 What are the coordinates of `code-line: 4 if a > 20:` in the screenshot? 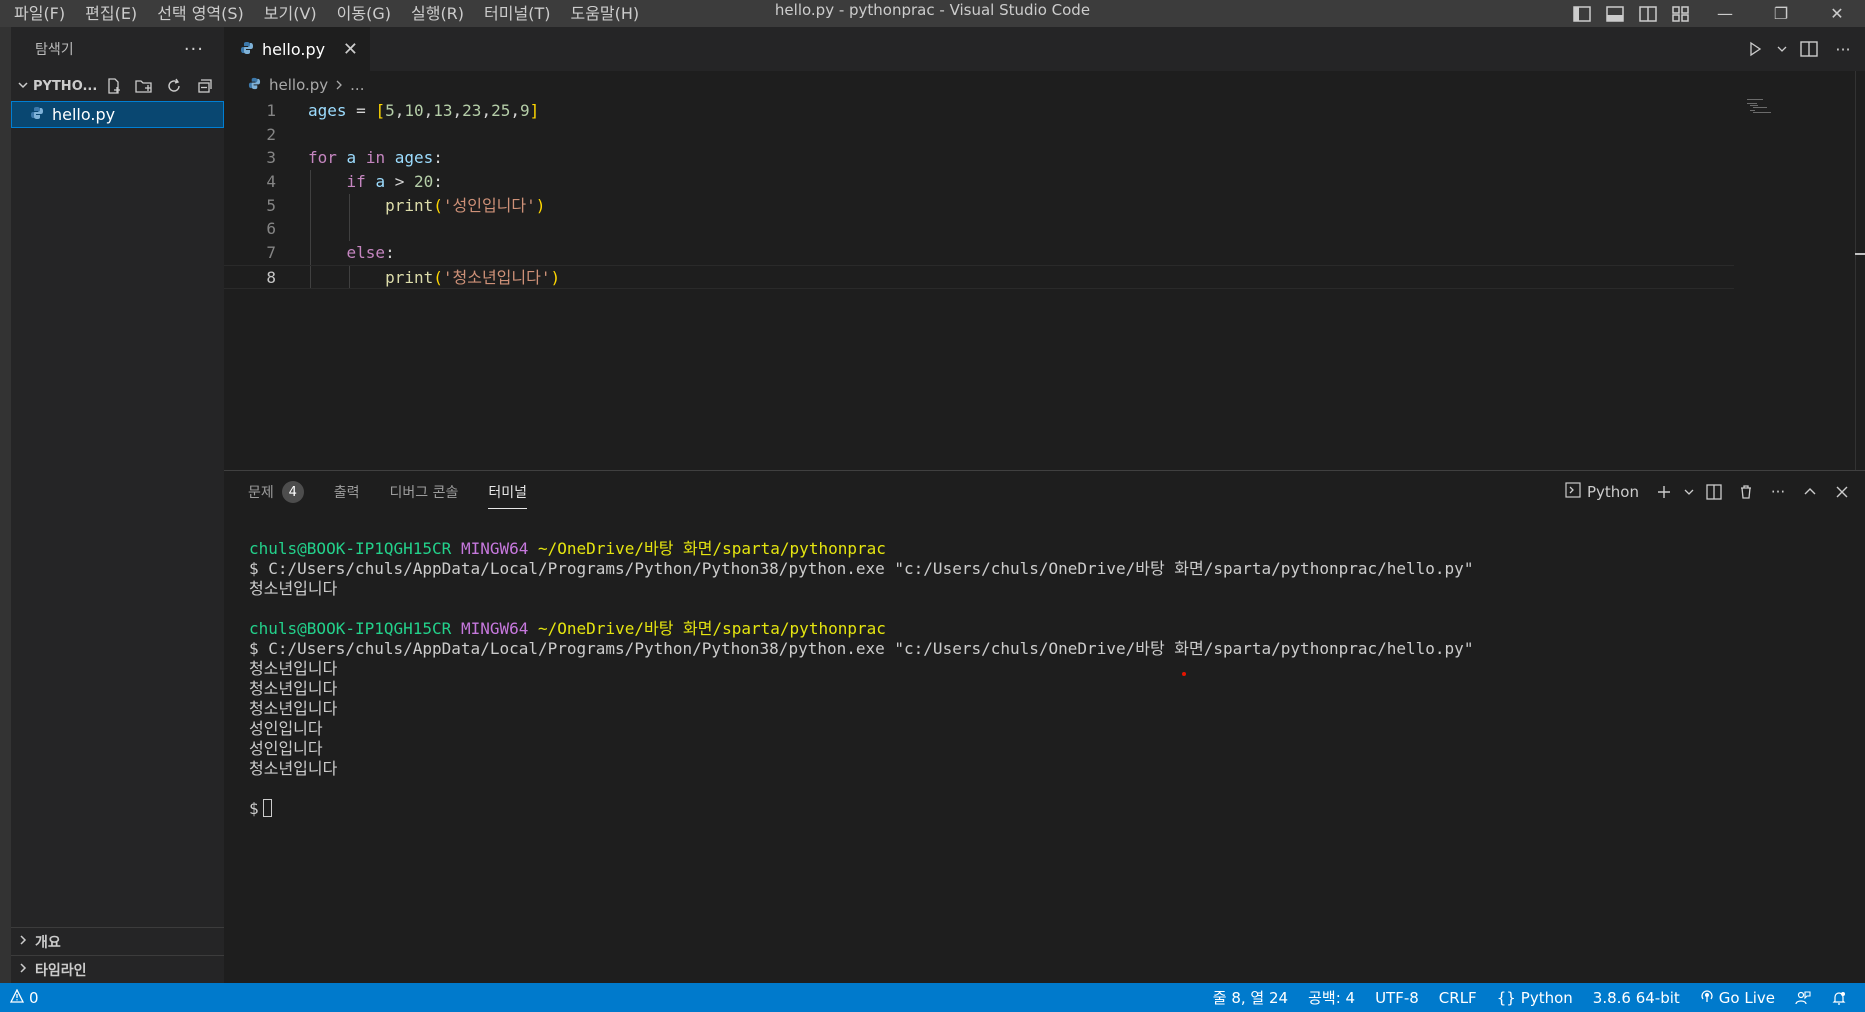 It's located at (979, 182).